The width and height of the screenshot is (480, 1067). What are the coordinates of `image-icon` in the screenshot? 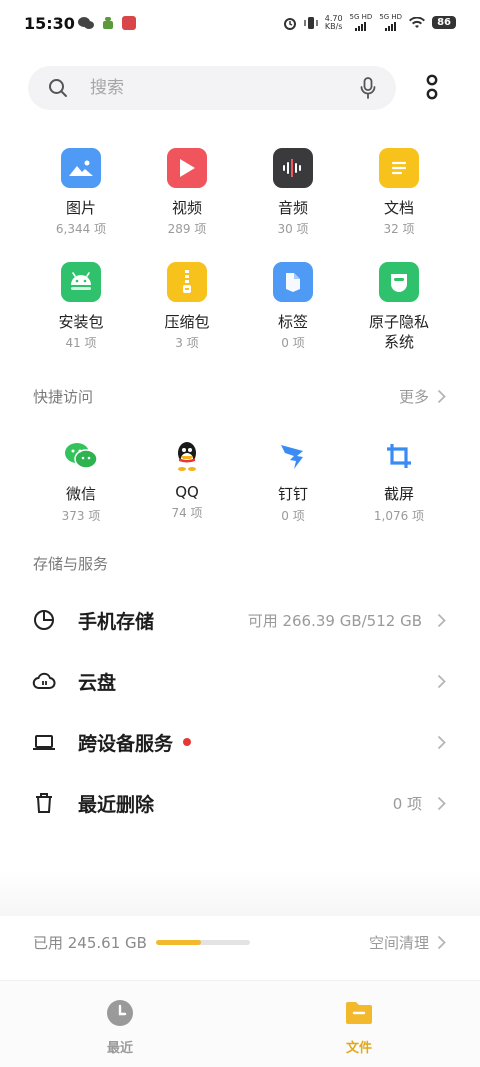 It's located at (81, 168).